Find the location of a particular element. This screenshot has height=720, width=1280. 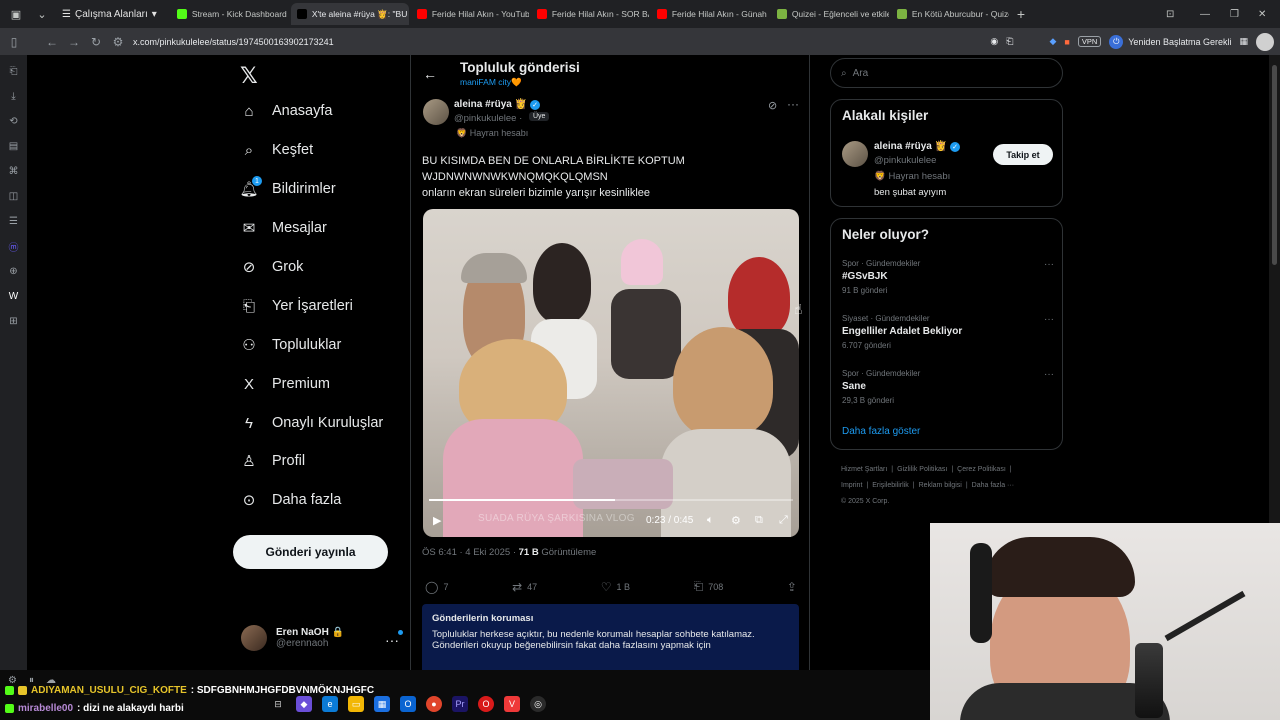

fullscreen-icon: ⤢ is located at coordinates (783, 520).